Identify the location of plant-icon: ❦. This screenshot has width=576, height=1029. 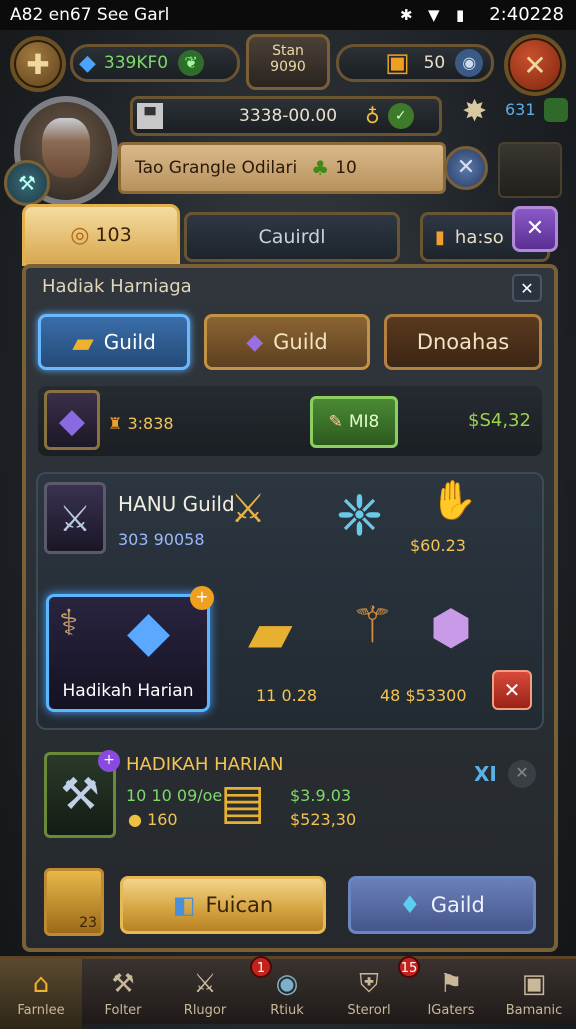
(191, 63).